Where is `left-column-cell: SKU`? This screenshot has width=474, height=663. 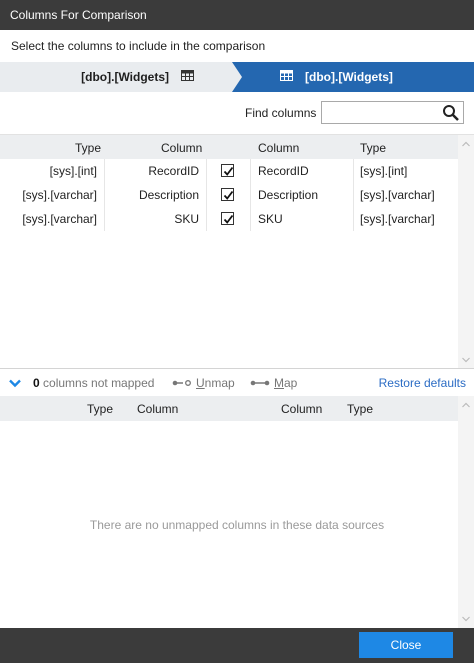
left-column-cell: SKU is located at coordinates (186, 219).